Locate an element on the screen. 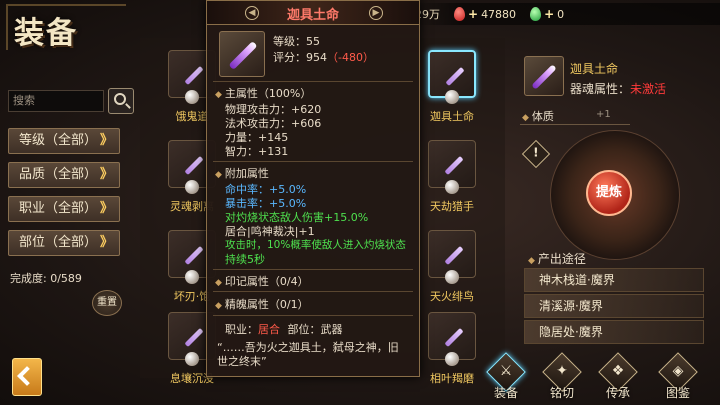  extra-attr-title: 附加属性 is located at coordinates (242, 173).